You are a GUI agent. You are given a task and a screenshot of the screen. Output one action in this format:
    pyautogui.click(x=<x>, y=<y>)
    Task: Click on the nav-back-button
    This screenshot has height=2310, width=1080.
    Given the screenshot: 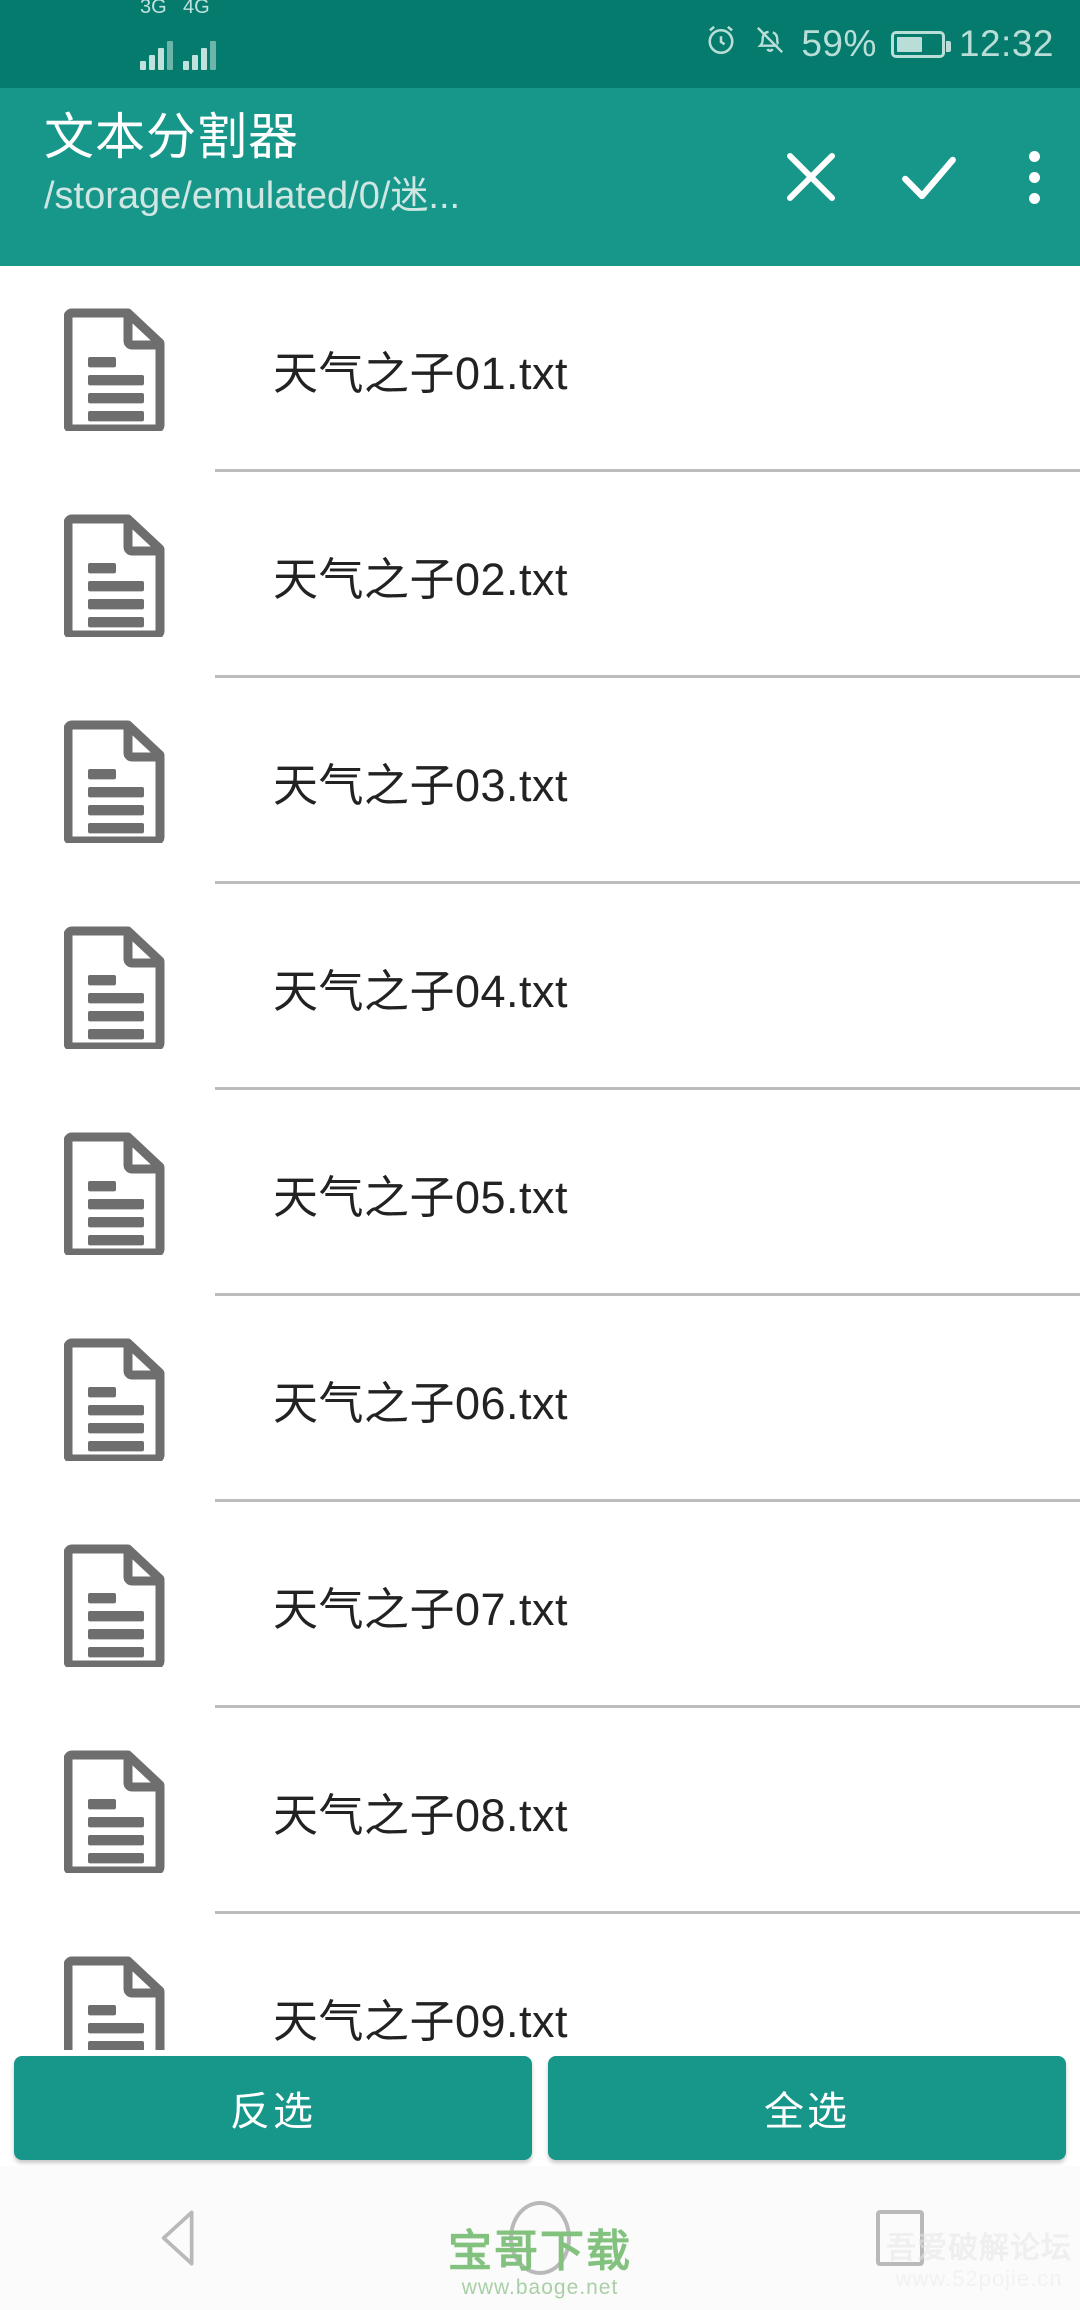 What is the action you would take?
    pyautogui.click(x=180, y=2238)
    